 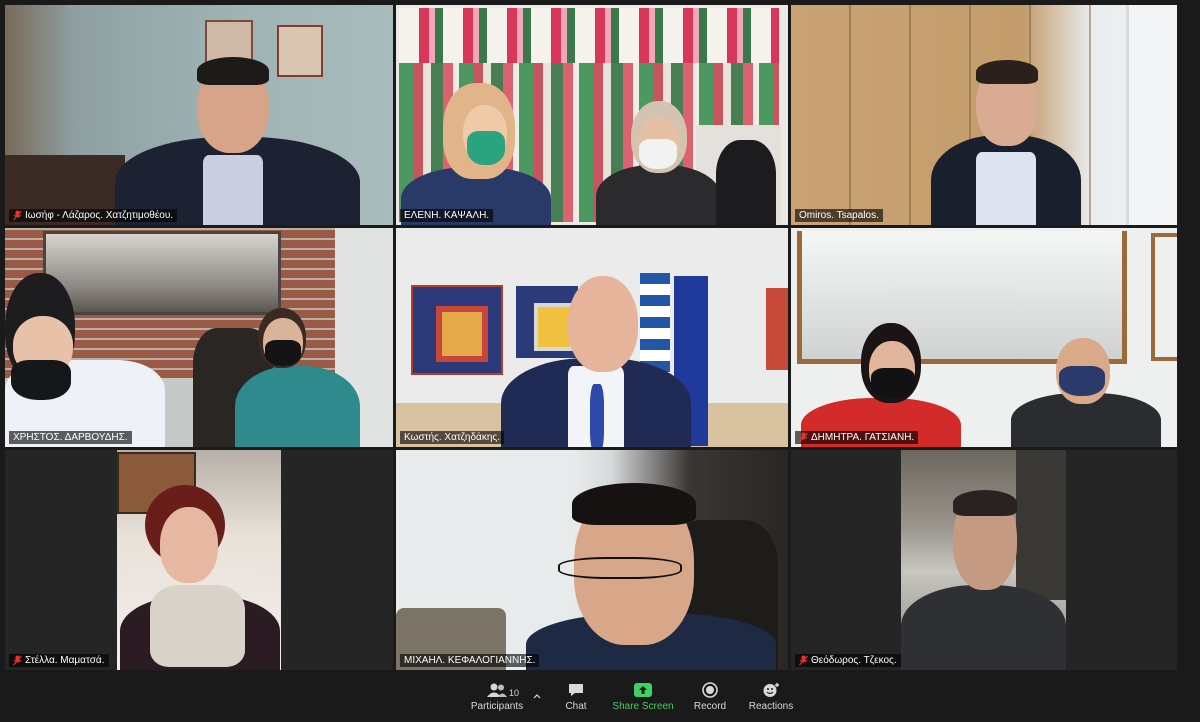 I want to click on share-screen-label: Share Screen, so click(x=643, y=706).